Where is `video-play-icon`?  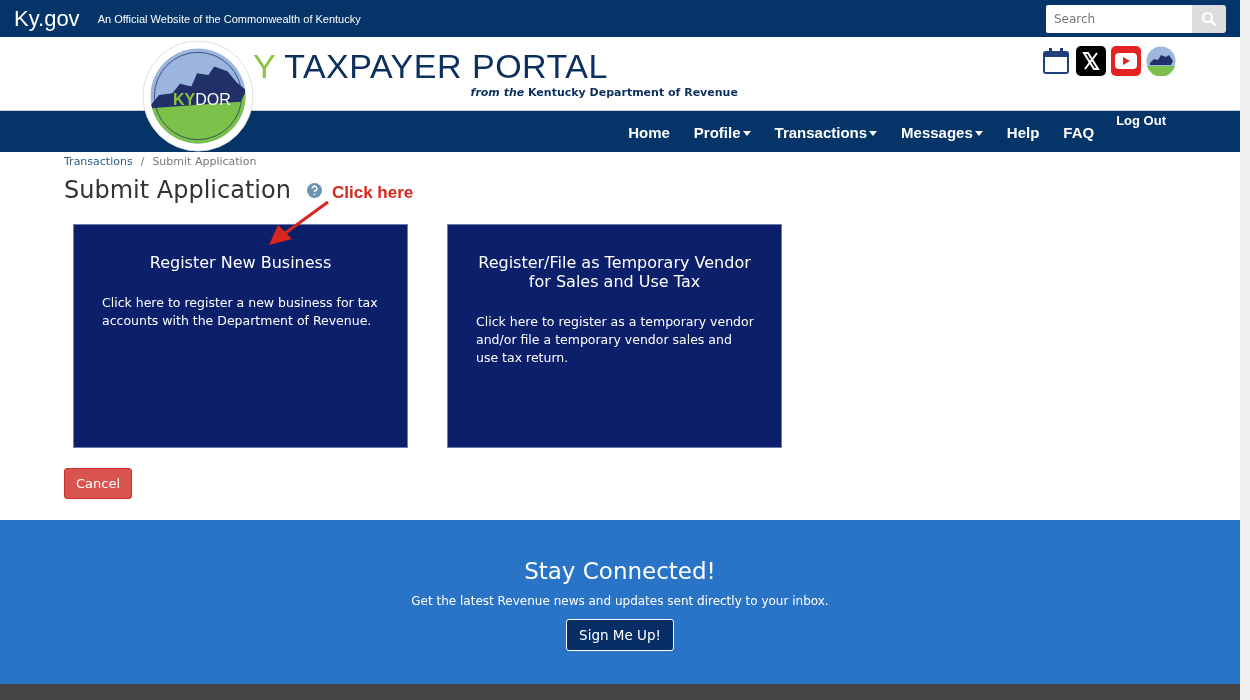
video-play-icon is located at coordinates (1126, 61).